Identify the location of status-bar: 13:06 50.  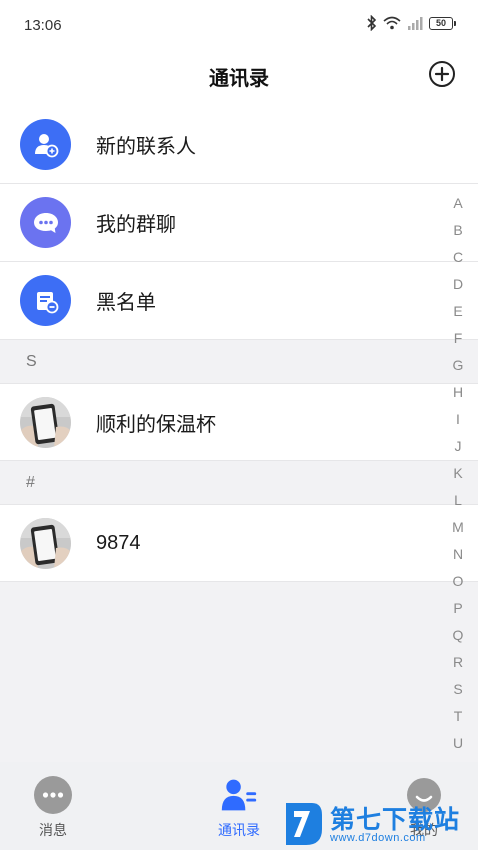
(239, 26).